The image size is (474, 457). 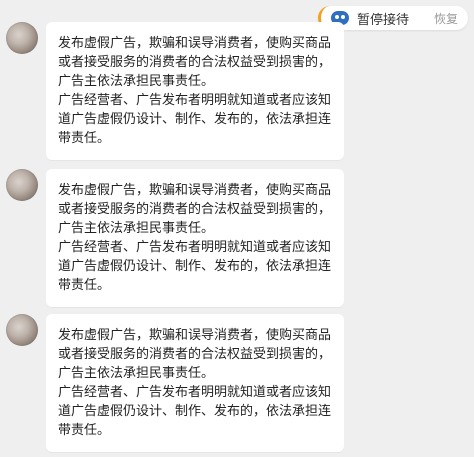 What do you see at coordinates (446, 18) in the screenshot?
I see `resume-button: 恢复` at bounding box center [446, 18].